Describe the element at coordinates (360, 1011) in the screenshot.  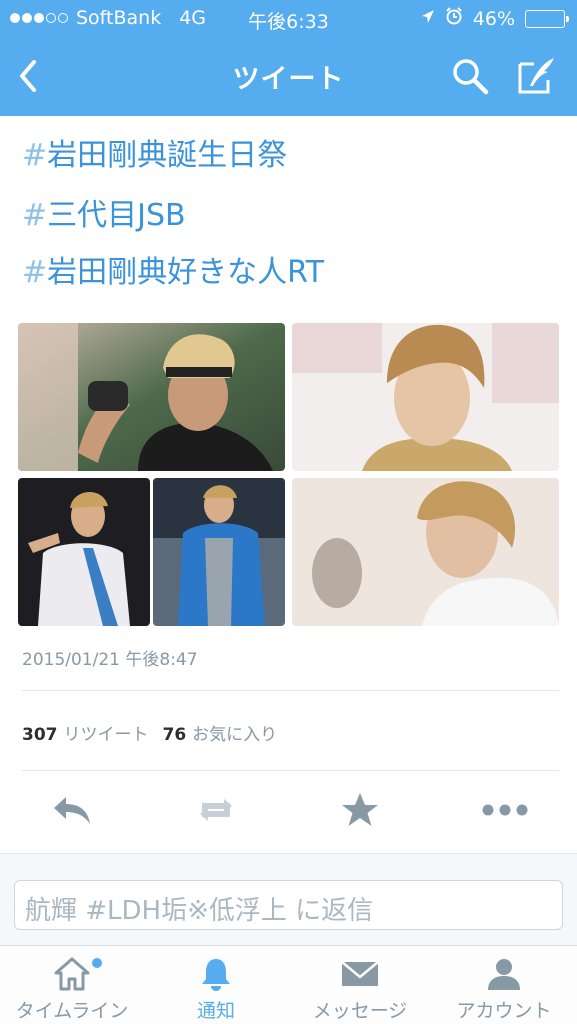
I see `tab-label: メッセージ` at that location.